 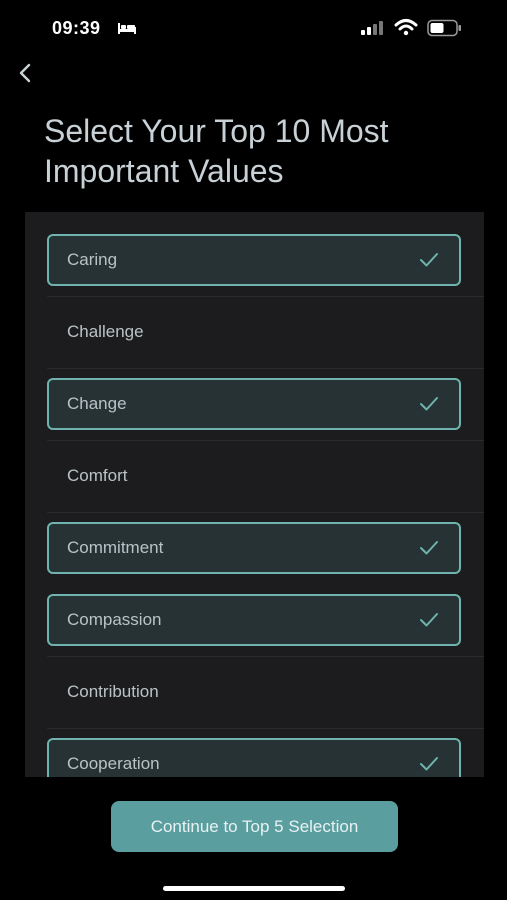 What do you see at coordinates (115, 547) in the screenshot?
I see `value-label: Commitment` at bounding box center [115, 547].